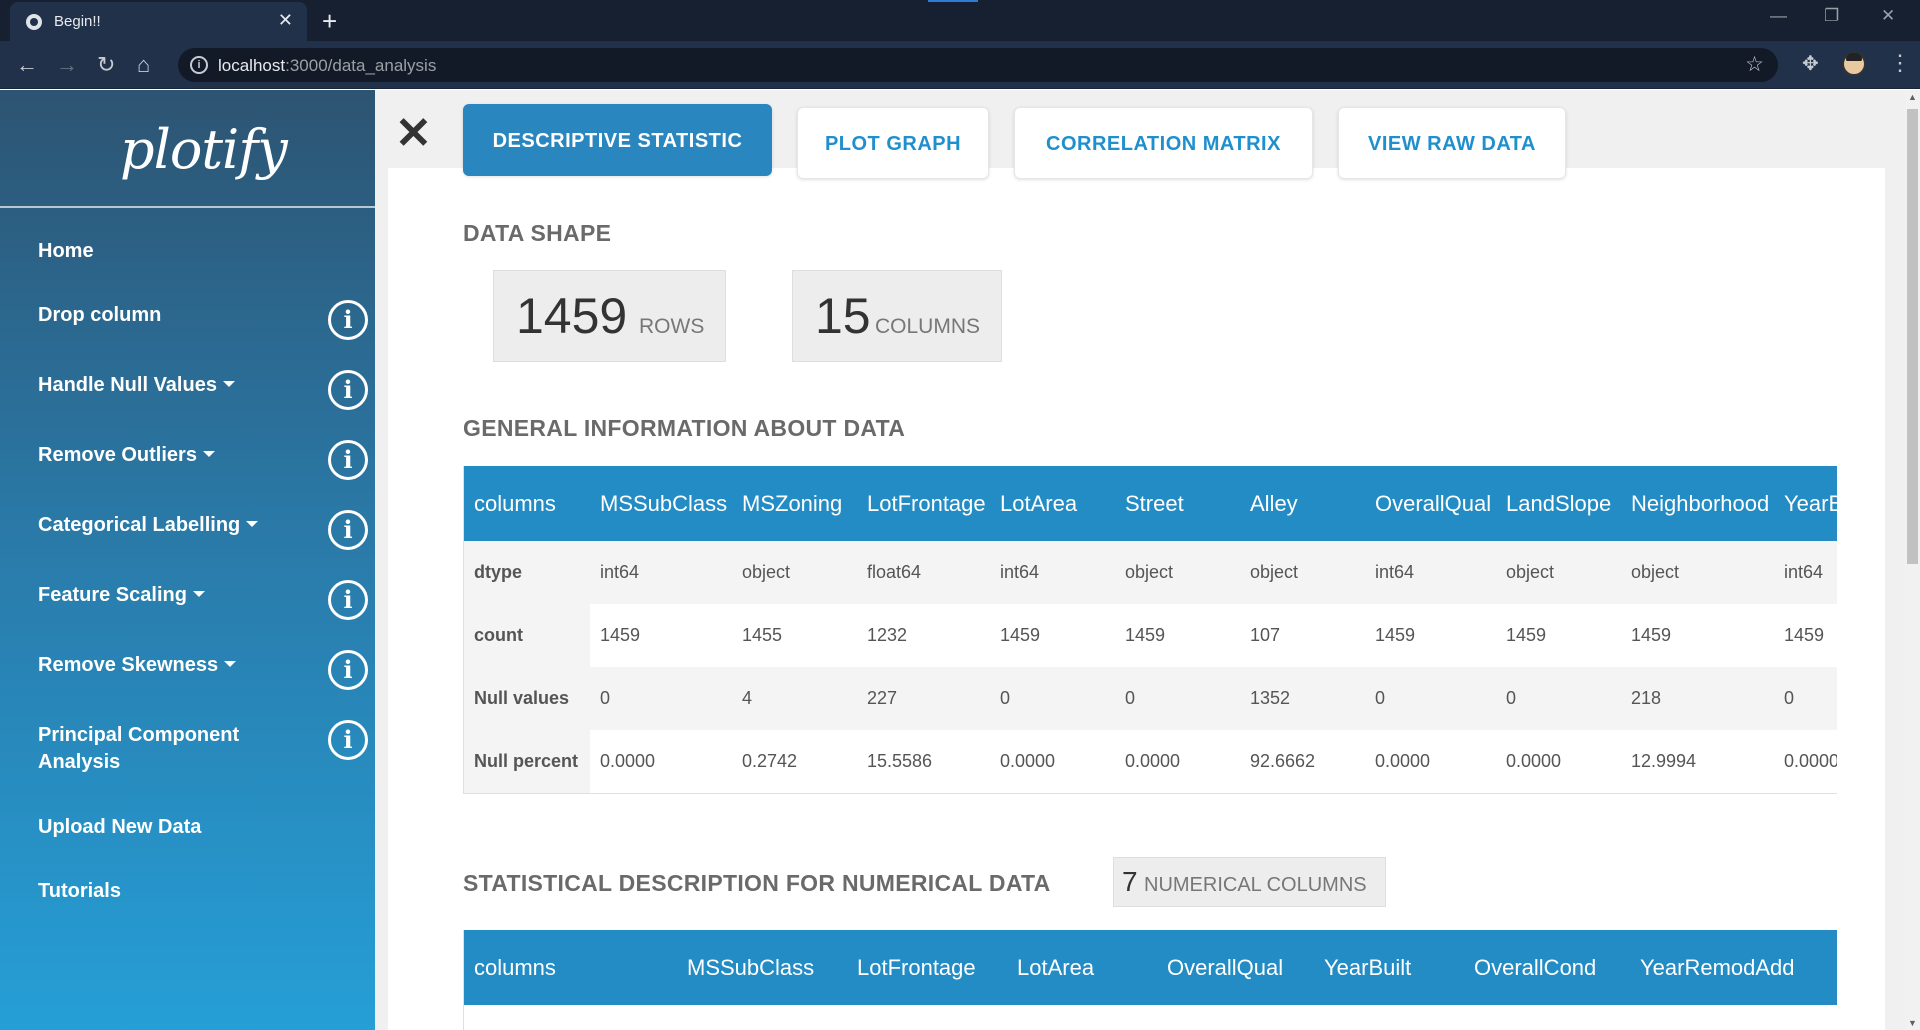 The height and width of the screenshot is (1030, 1920). I want to click on numerical-columns-count: 7, so click(1130, 881).